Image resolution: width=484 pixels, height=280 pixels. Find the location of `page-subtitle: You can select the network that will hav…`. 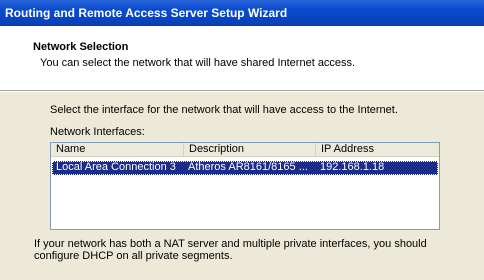

page-subtitle: You can select the network that will hav… is located at coordinates (198, 63).